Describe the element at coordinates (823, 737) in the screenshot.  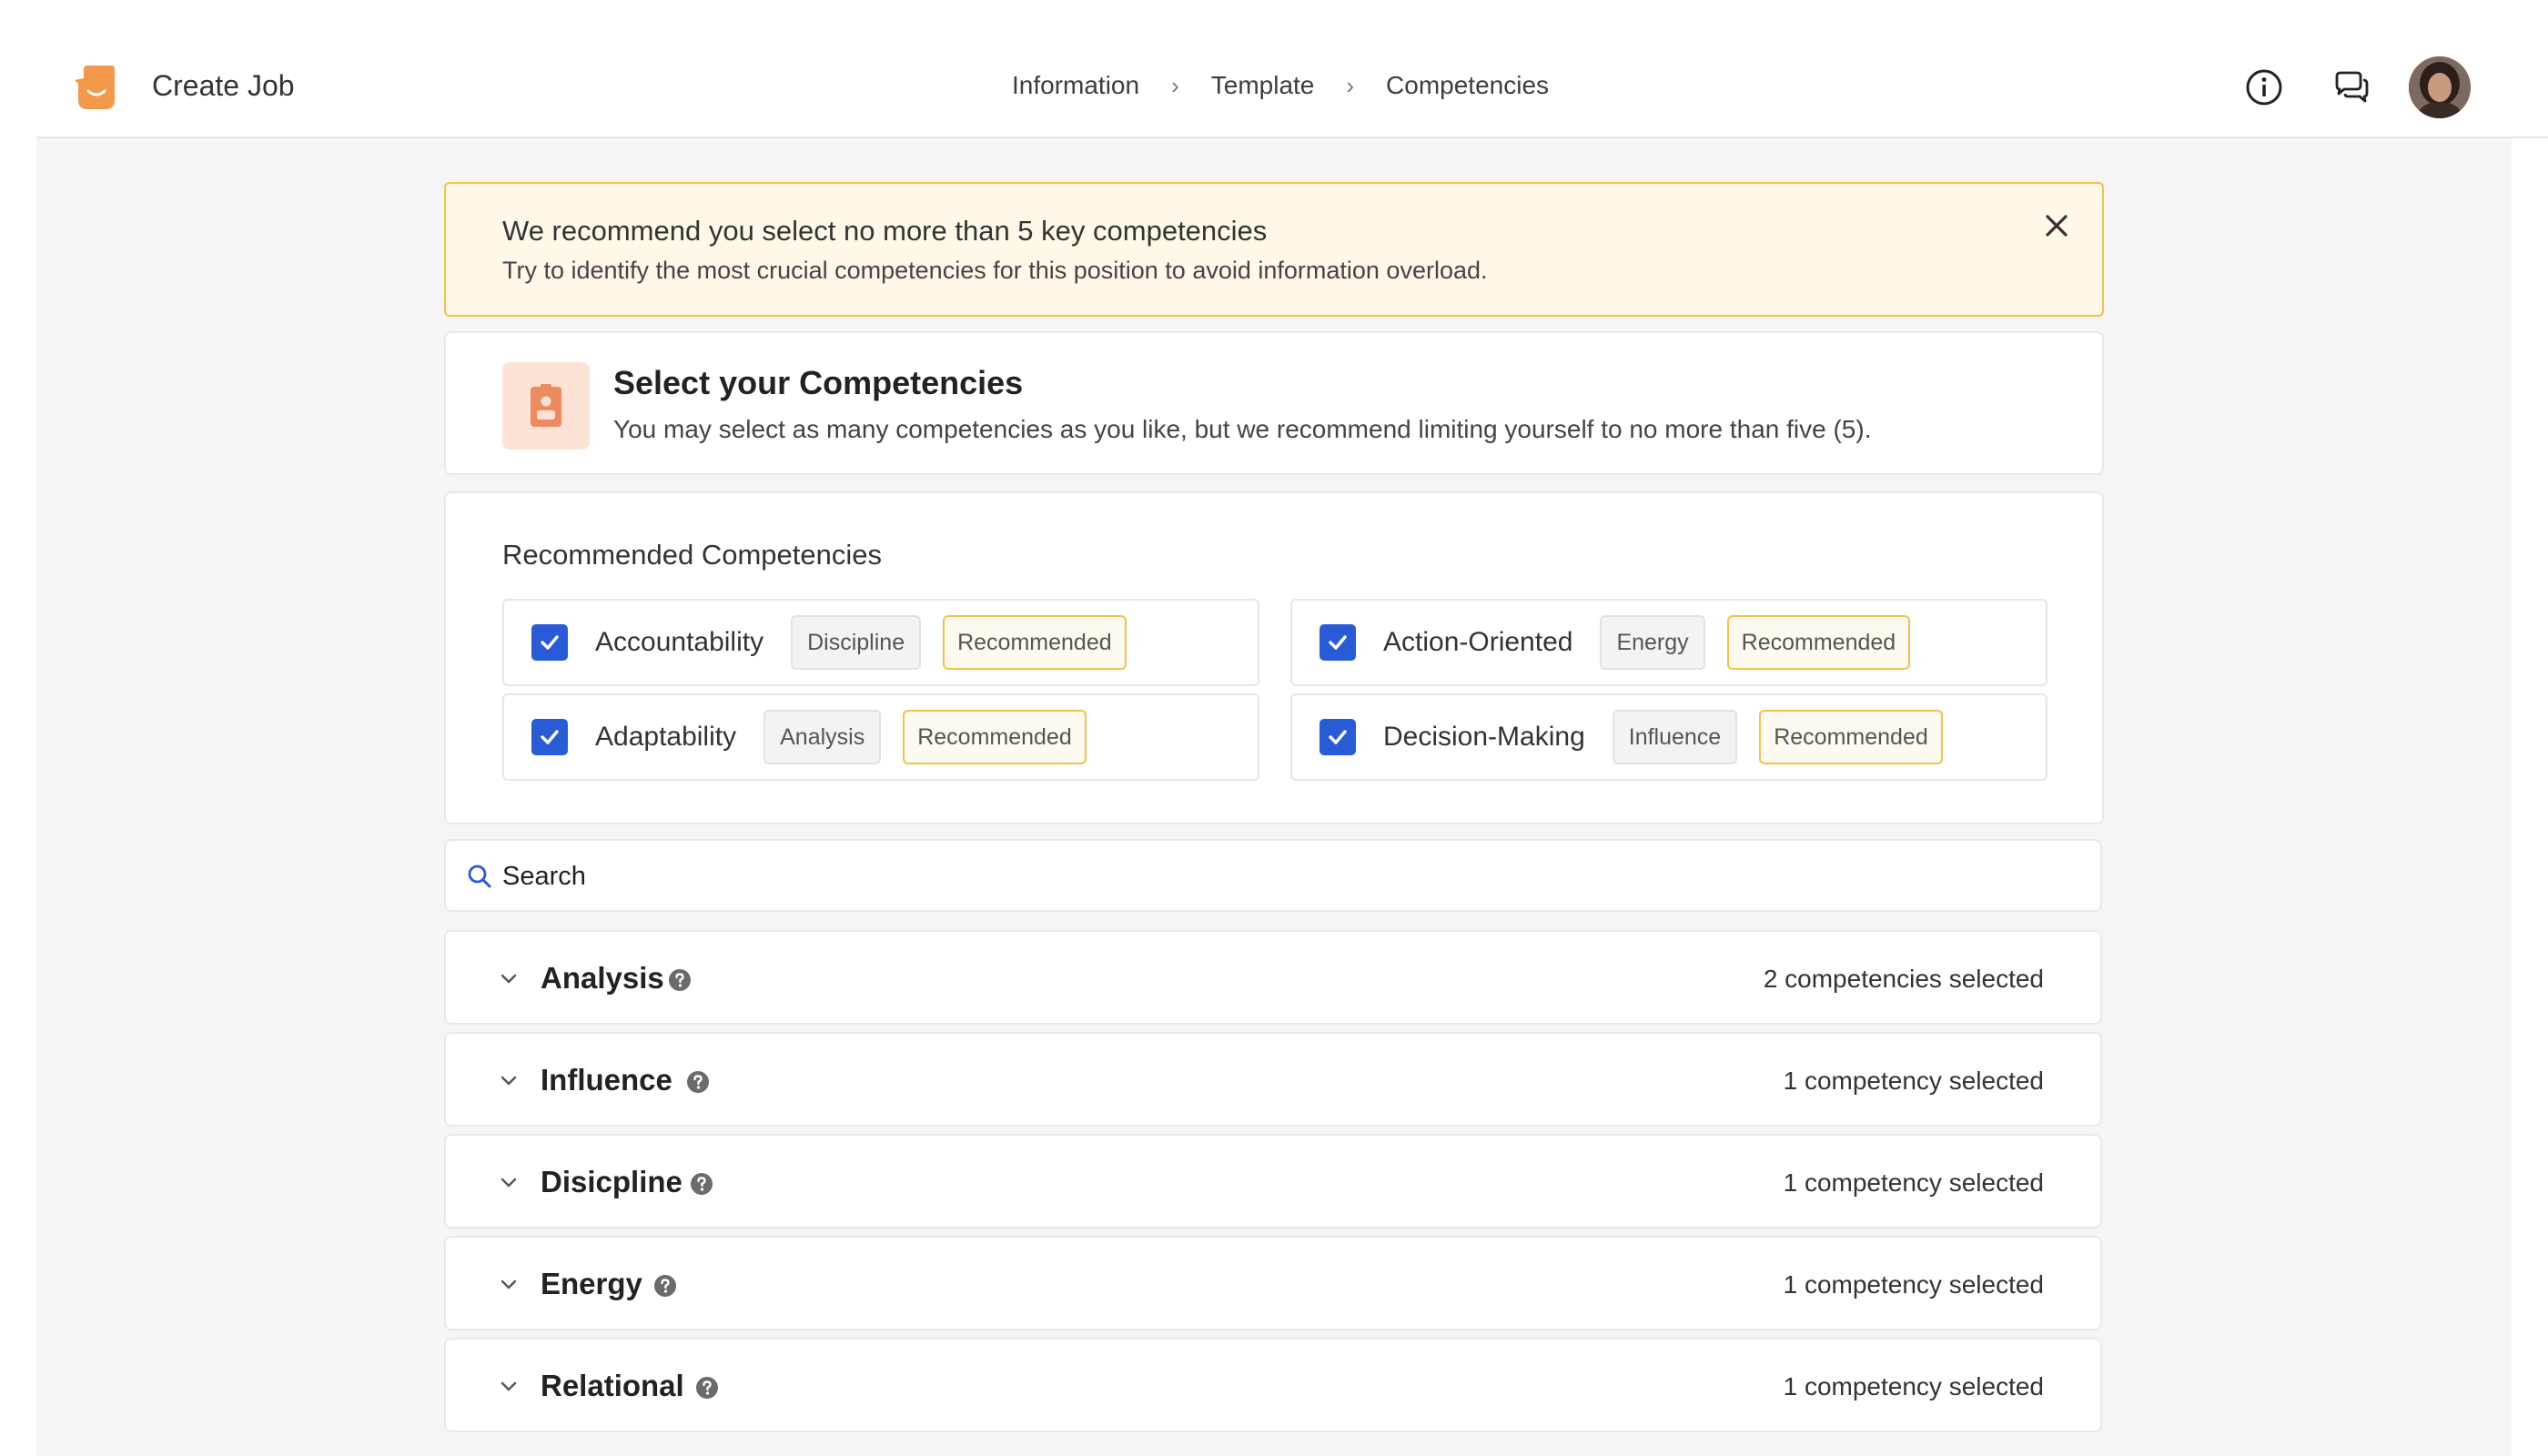
I see `category-tag: Analysis` at that location.